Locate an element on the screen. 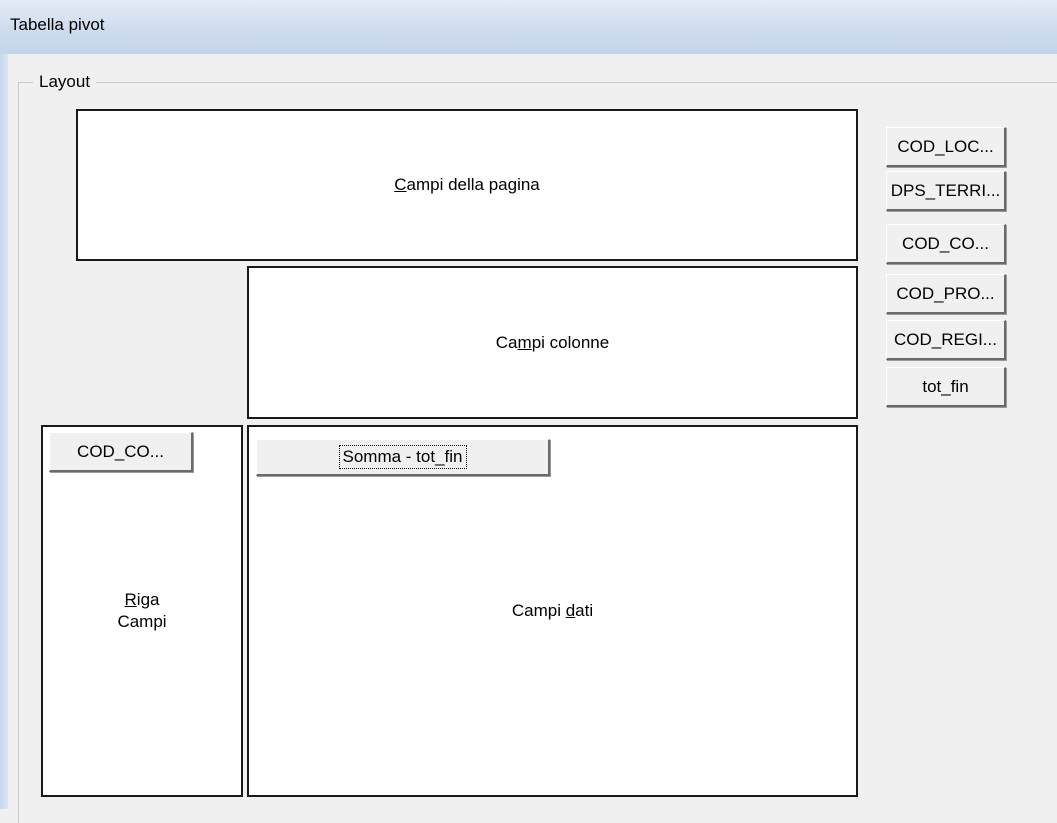 The width and height of the screenshot is (1057, 823). field-button-tot-fin: tot_fin is located at coordinates (946, 387).